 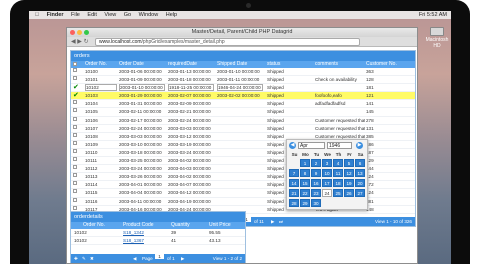 What do you see at coordinates (360, 193) in the screenshot?
I see `calendar-day: 27` at bounding box center [360, 193].